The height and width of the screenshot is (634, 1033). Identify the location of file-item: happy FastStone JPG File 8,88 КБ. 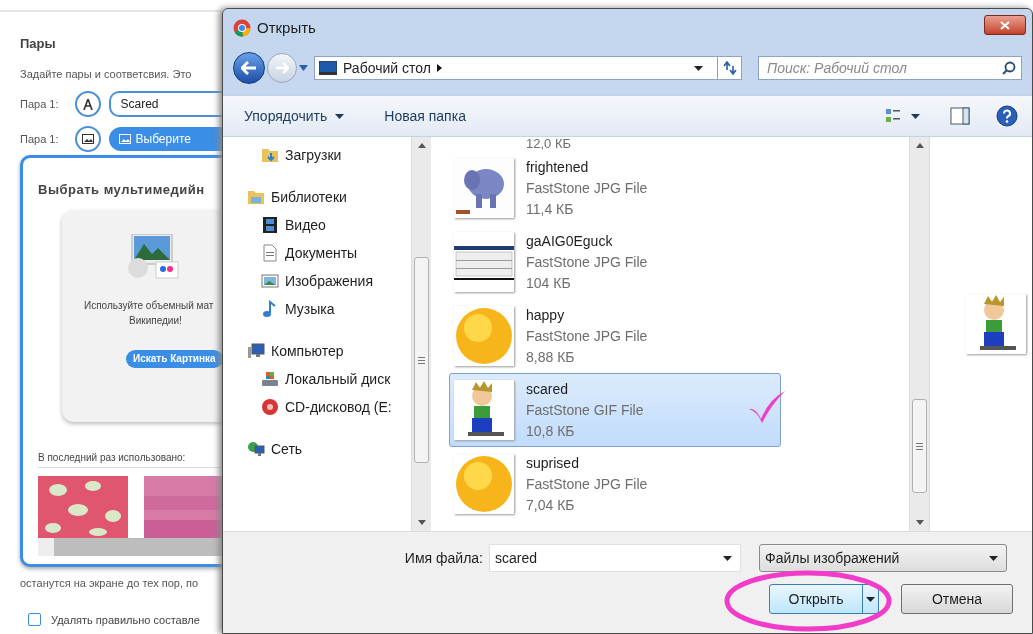
(615, 336).